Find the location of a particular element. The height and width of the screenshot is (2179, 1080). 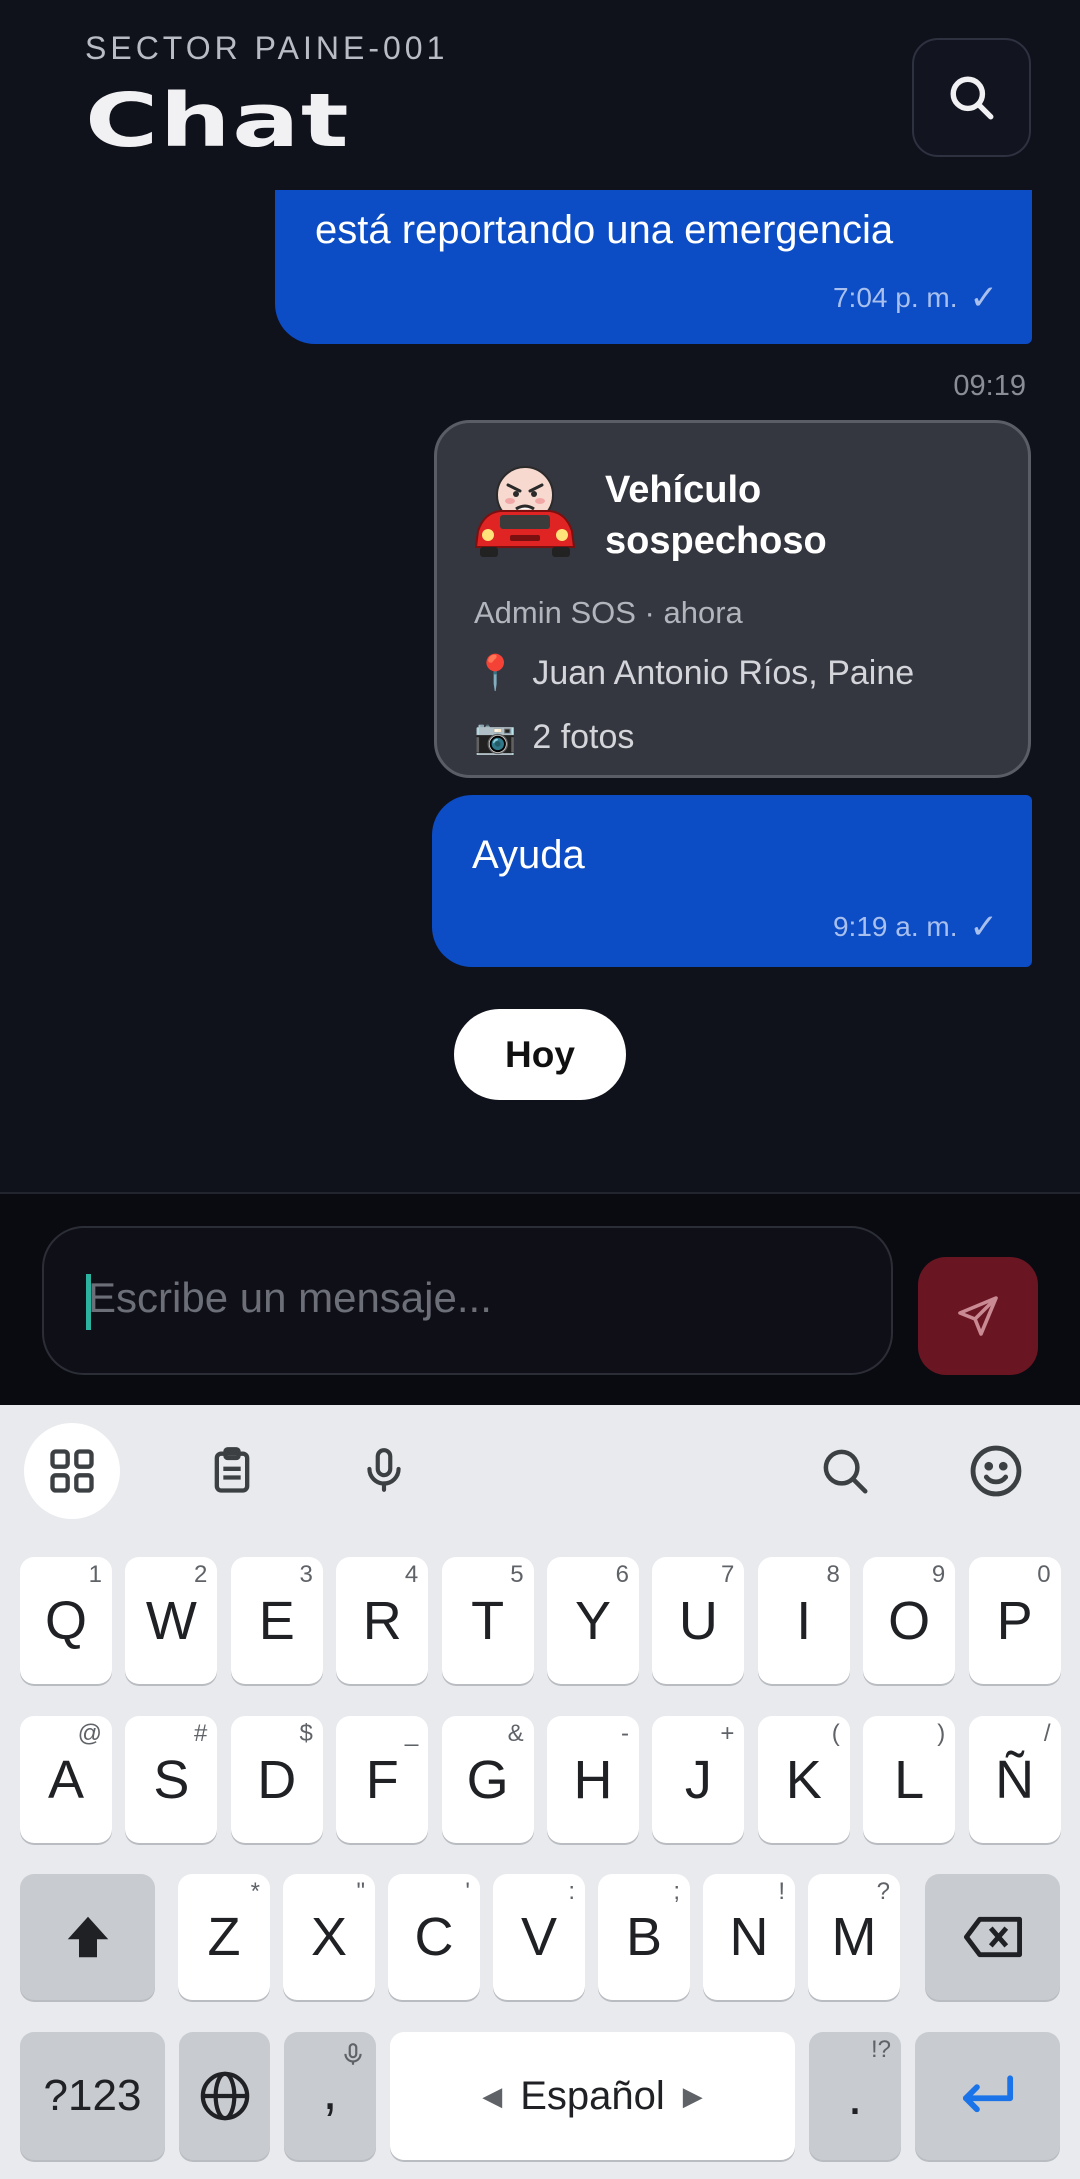

microphone-icon is located at coordinates (384, 1470).